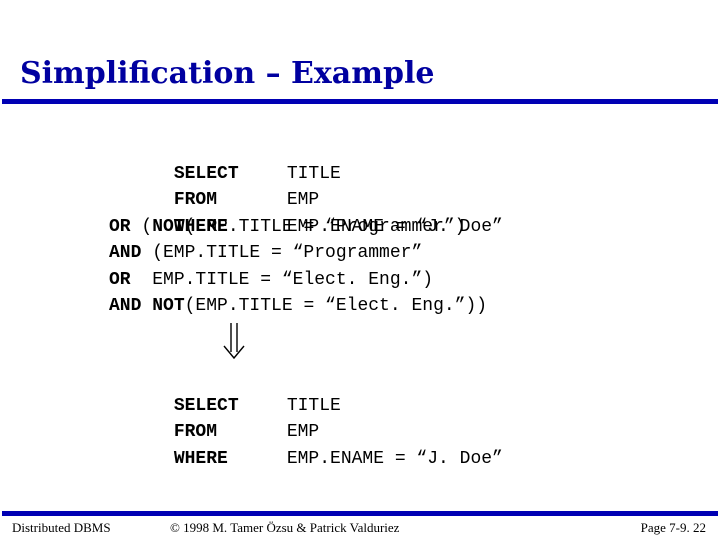  I want to click on footer-course-name: Distributed DBMS, so click(61, 527).